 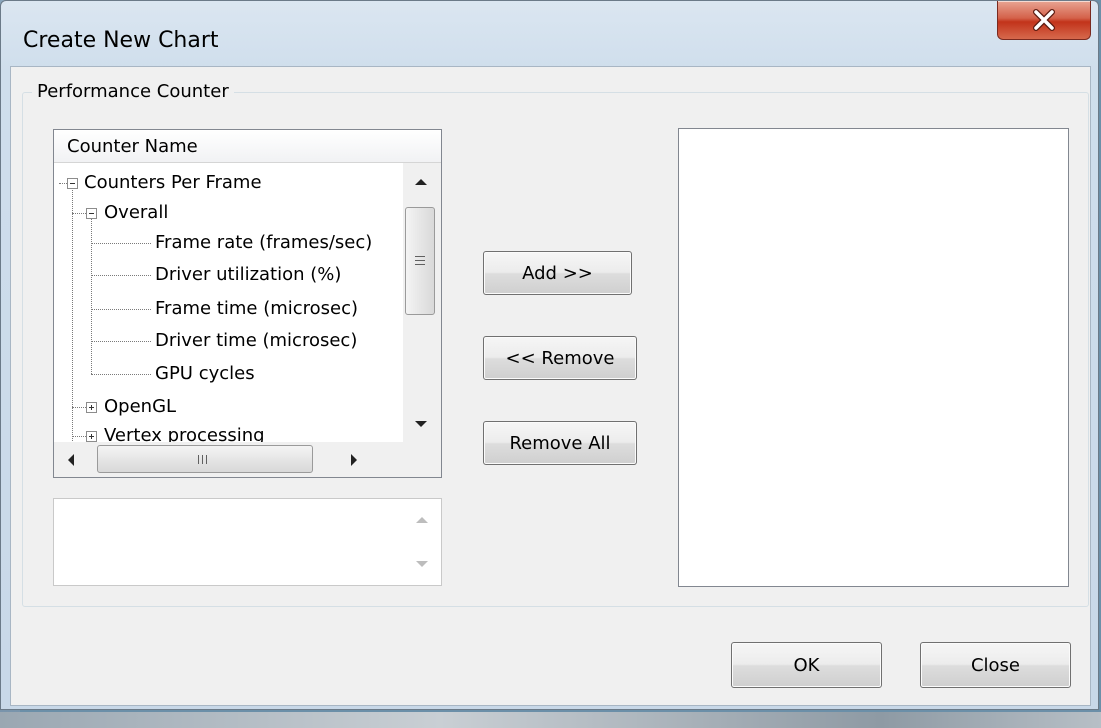 I want to click on desktop-background-bottom, so click(x=550, y=720).